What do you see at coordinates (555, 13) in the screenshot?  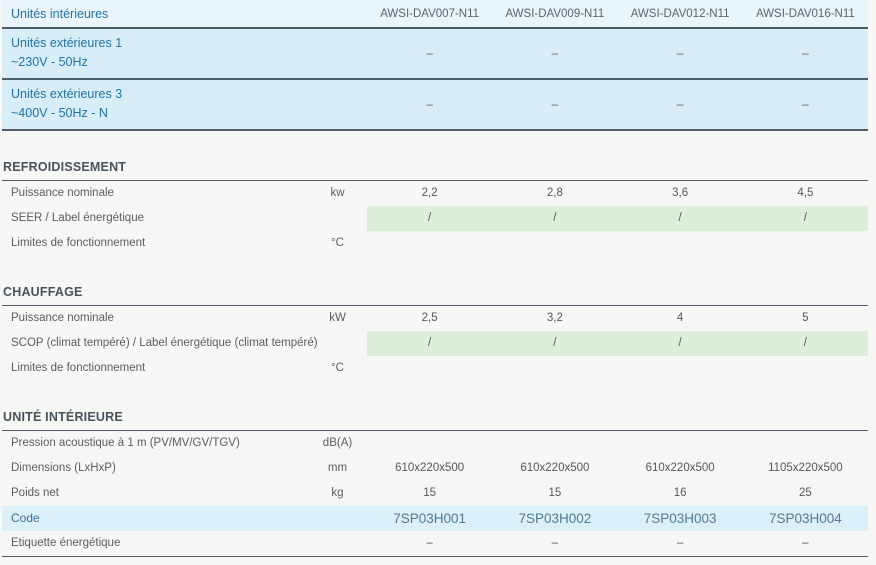 I see `column-header-model-2: AWSI-DAV009-N11` at bounding box center [555, 13].